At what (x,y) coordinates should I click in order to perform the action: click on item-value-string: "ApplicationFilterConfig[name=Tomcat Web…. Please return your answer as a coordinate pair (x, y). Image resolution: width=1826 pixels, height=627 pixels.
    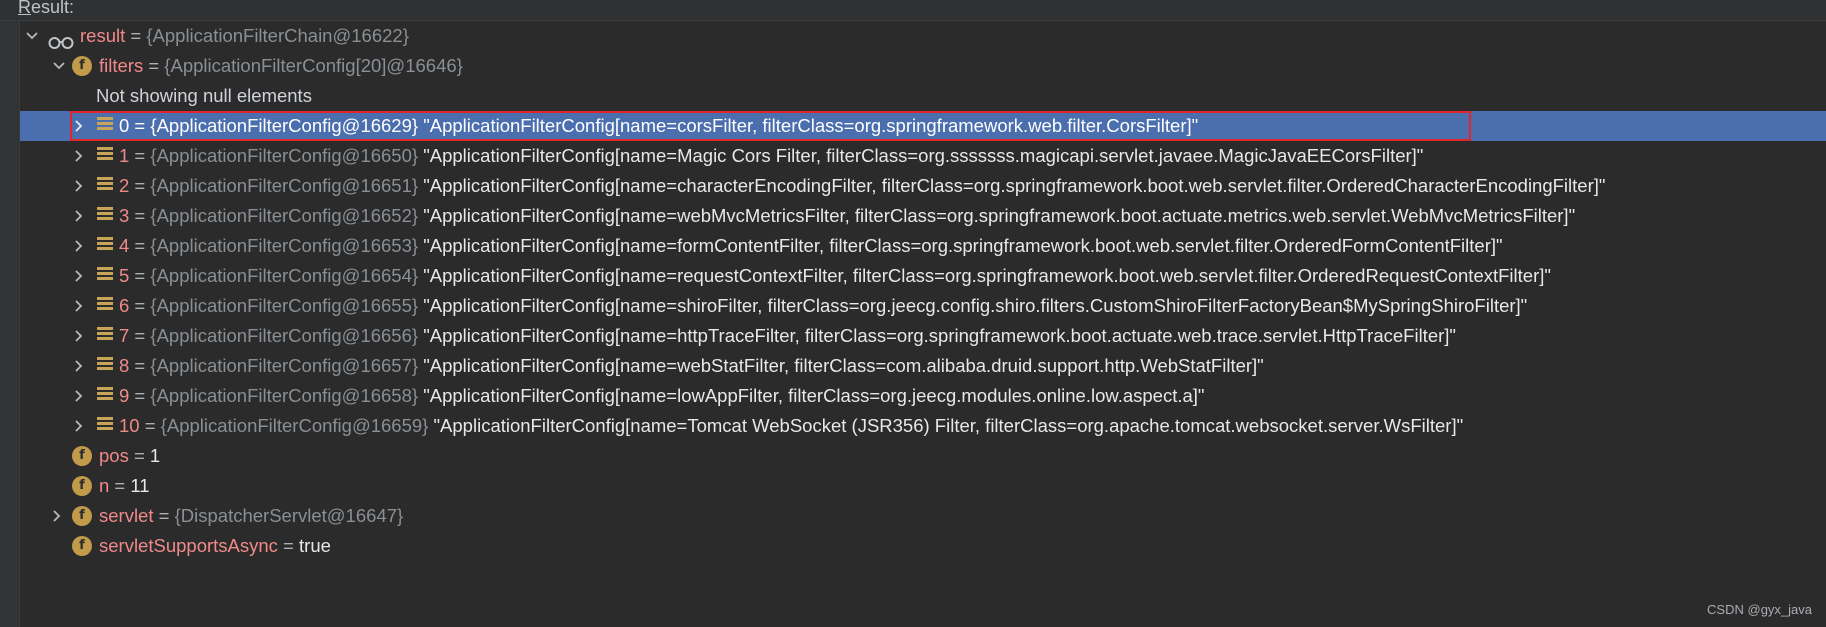
    Looking at the image, I should click on (948, 425).